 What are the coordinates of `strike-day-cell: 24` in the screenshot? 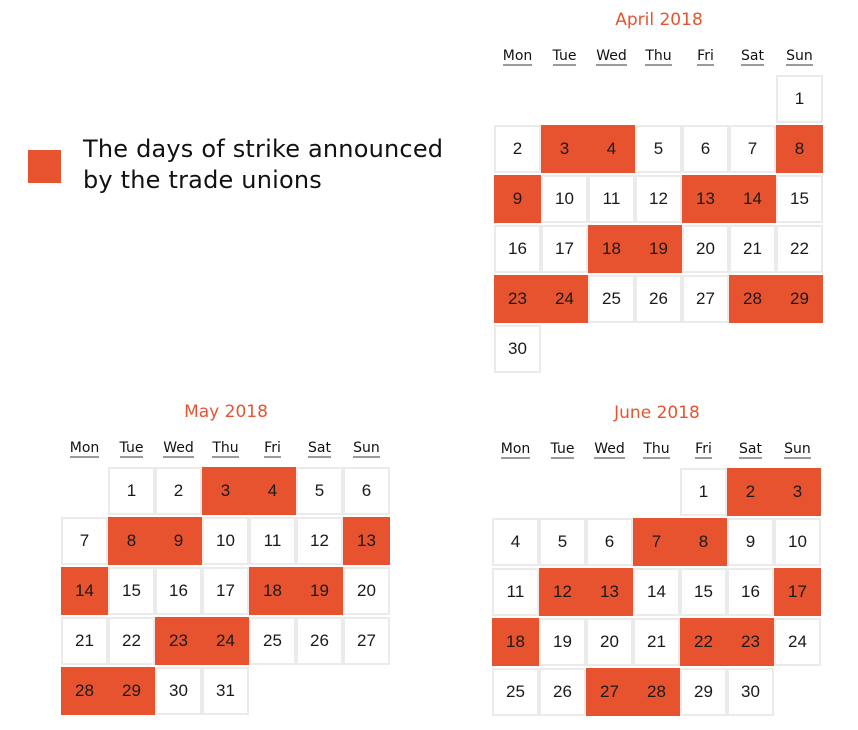 It's located at (564, 299).